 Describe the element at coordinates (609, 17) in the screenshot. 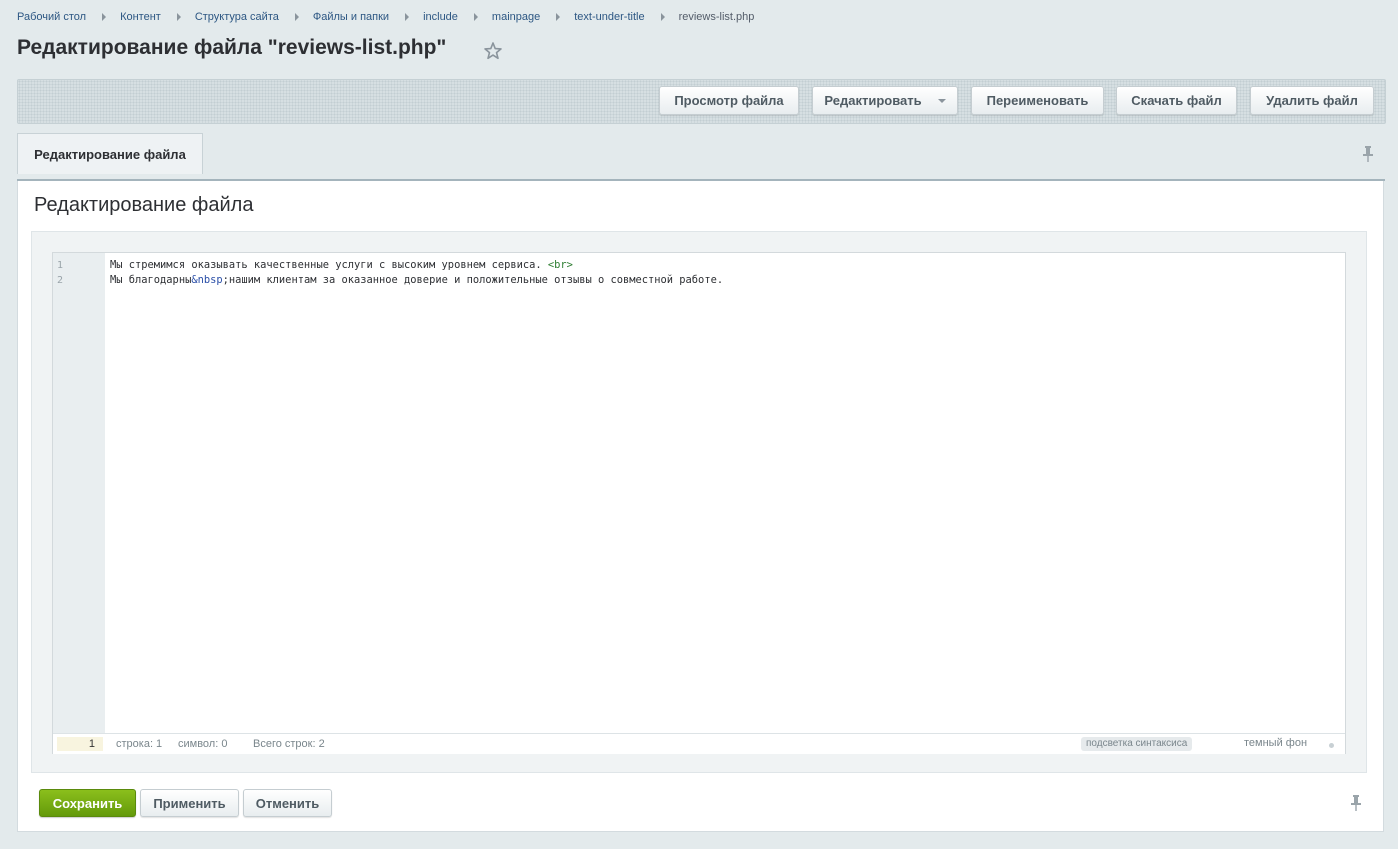

I see `breadcrumb-item-text-under-title: text-under-title` at that location.